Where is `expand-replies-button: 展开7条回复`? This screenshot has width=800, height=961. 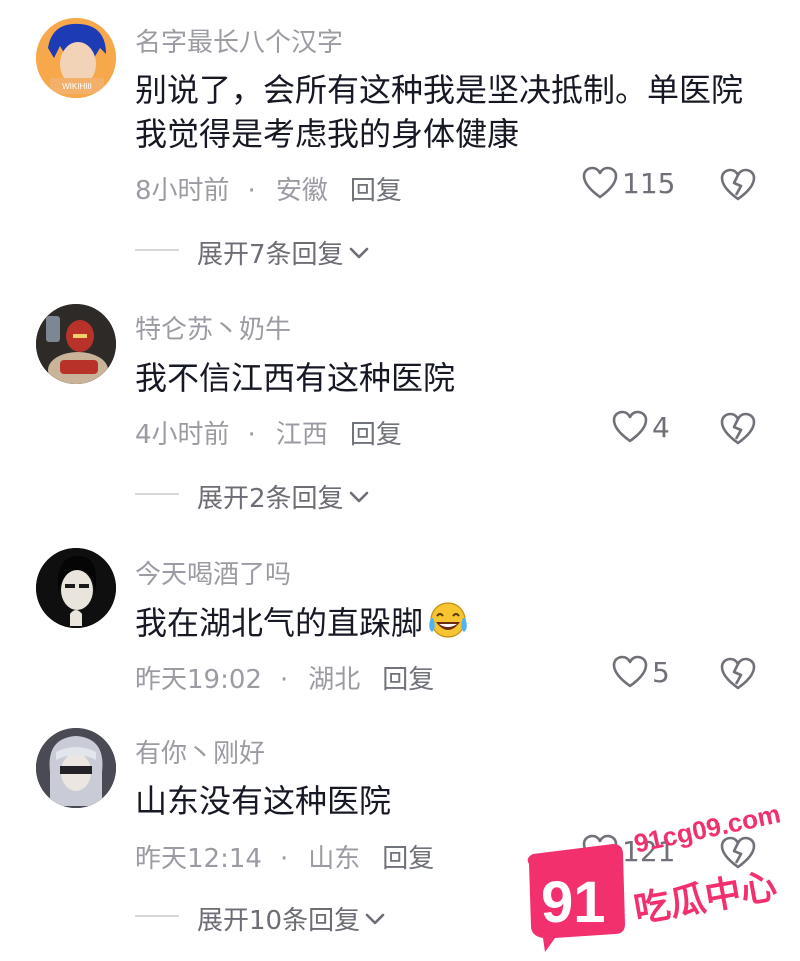
expand-replies-button: 展开7条回复 is located at coordinates (252, 252).